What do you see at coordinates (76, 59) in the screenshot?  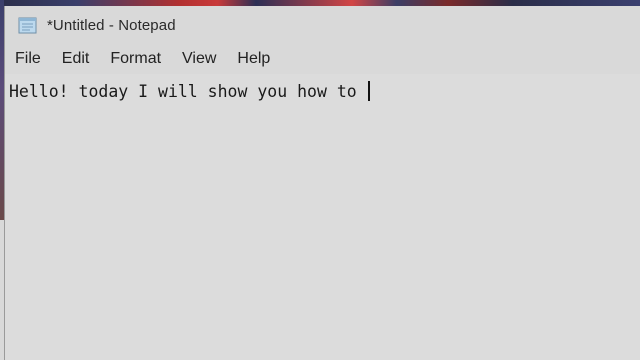 I see `menu-edit: Edit` at bounding box center [76, 59].